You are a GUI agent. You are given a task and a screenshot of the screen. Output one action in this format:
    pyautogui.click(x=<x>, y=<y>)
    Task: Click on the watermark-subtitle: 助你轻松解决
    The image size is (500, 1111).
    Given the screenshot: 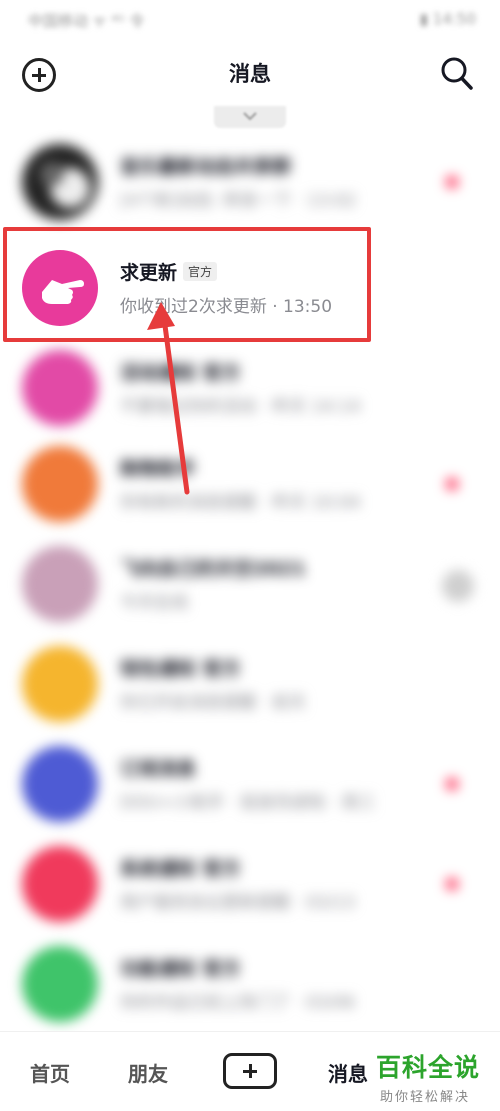 What is the action you would take?
    pyautogui.click(x=425, y=1097)
    